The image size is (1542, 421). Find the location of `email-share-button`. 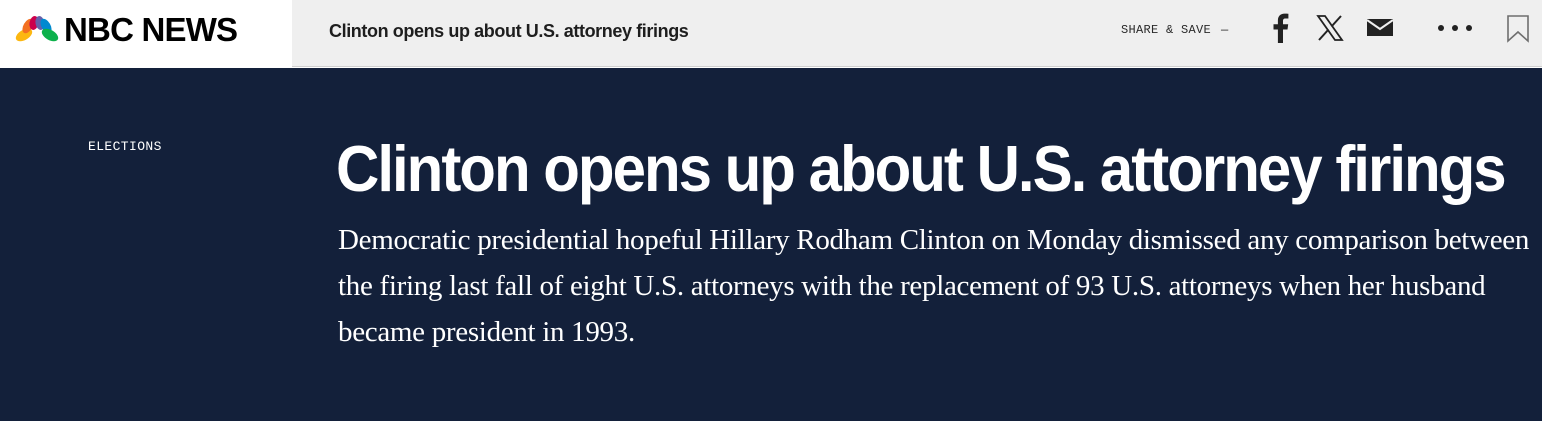

email-share-button is located at coordinates (1381, 28).